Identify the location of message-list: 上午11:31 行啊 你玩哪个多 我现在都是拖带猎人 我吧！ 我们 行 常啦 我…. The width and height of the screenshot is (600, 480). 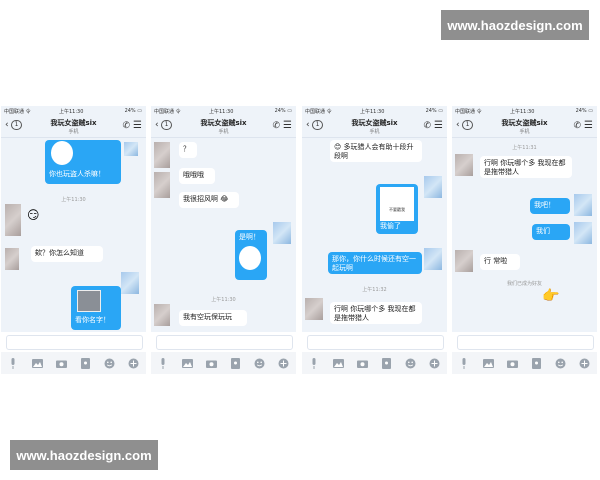
(524, 235).